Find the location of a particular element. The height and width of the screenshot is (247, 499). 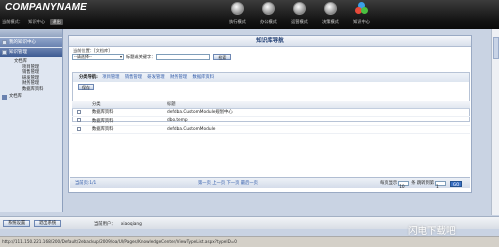

sidebar-item-library: 文档库 is located at coordinates (31, 97).